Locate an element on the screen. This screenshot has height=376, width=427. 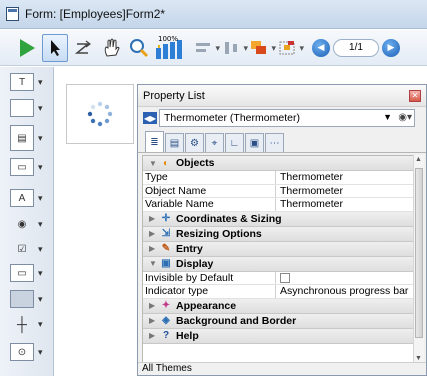
palette-button-tool: A ▾ is located at coordinates (30, 198).